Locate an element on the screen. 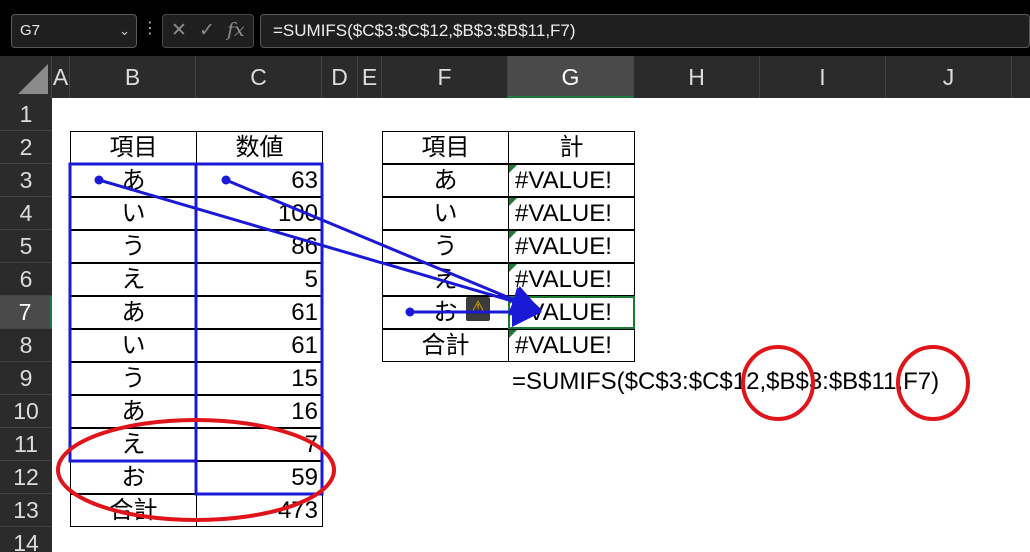 Image resolution: width=1030 pixels, height=552 pixels. row-header-11: 11 is located at coordinates (26, 444).